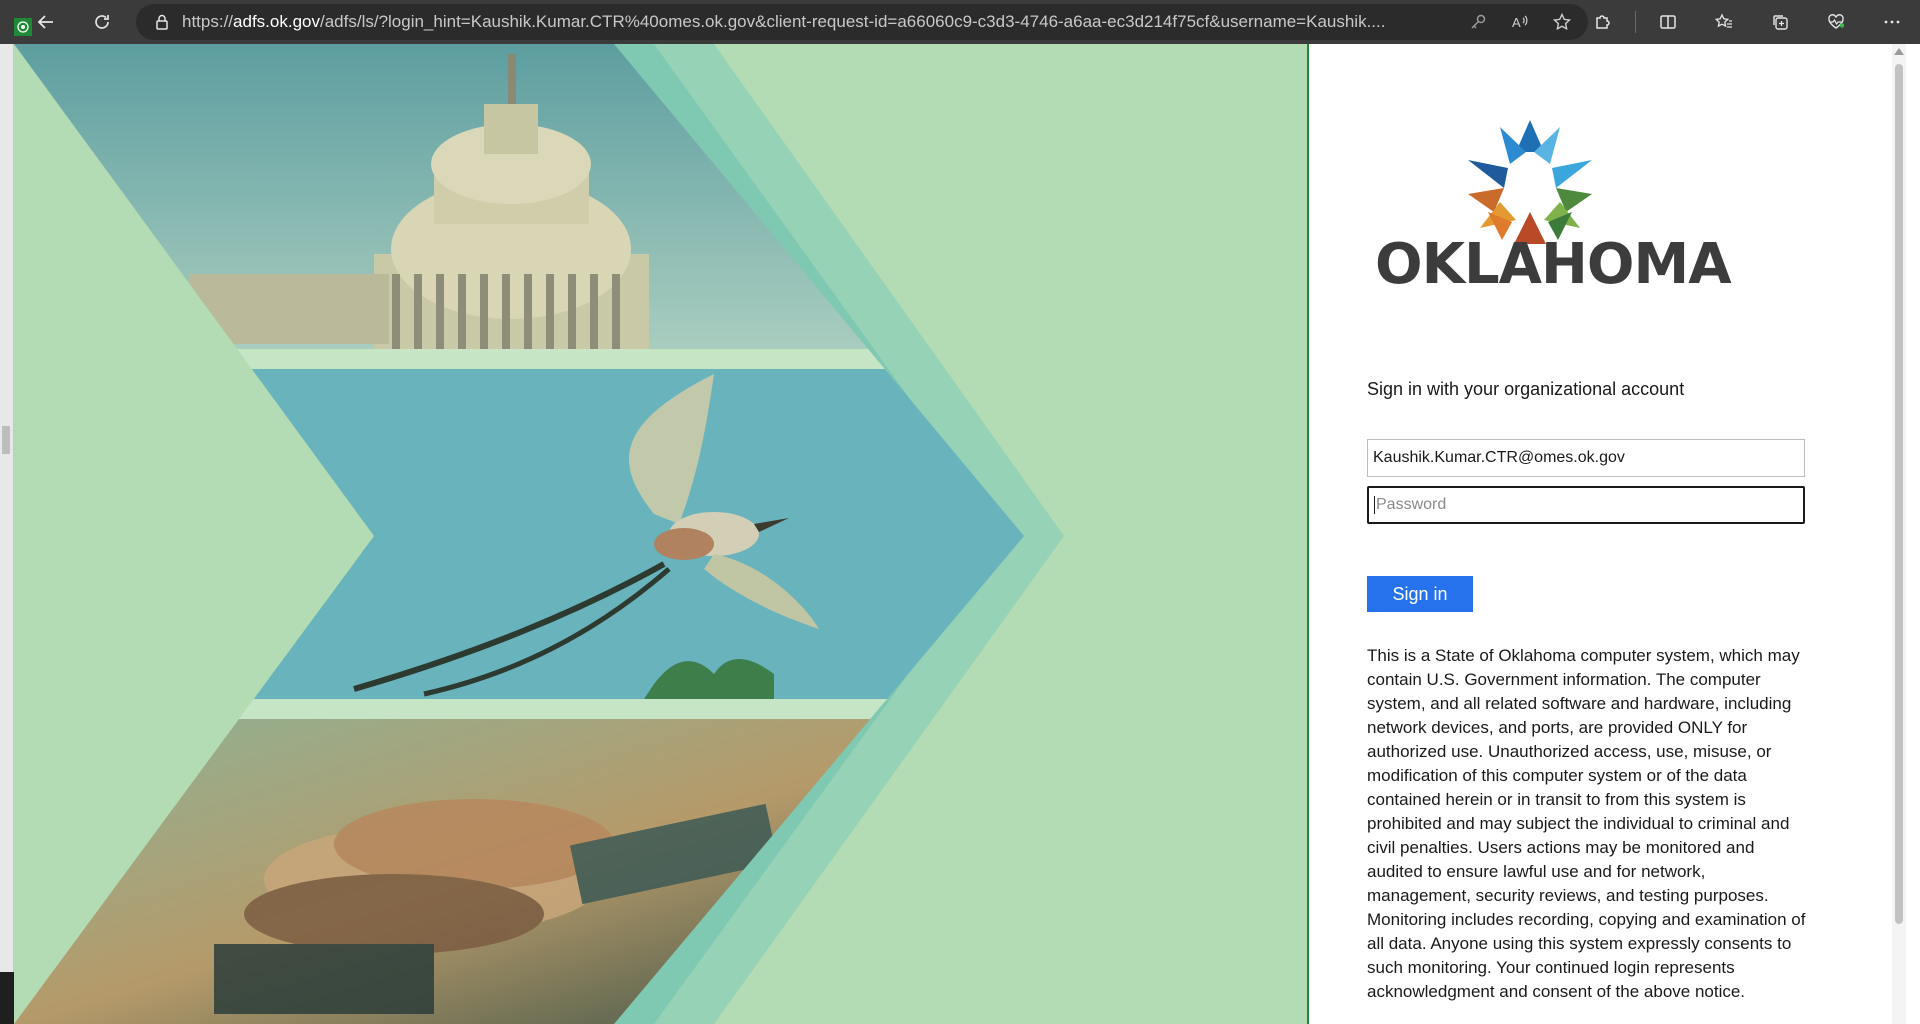 The image size is (1920, 1024). I want to click on key-icon, so click(1478, 22).